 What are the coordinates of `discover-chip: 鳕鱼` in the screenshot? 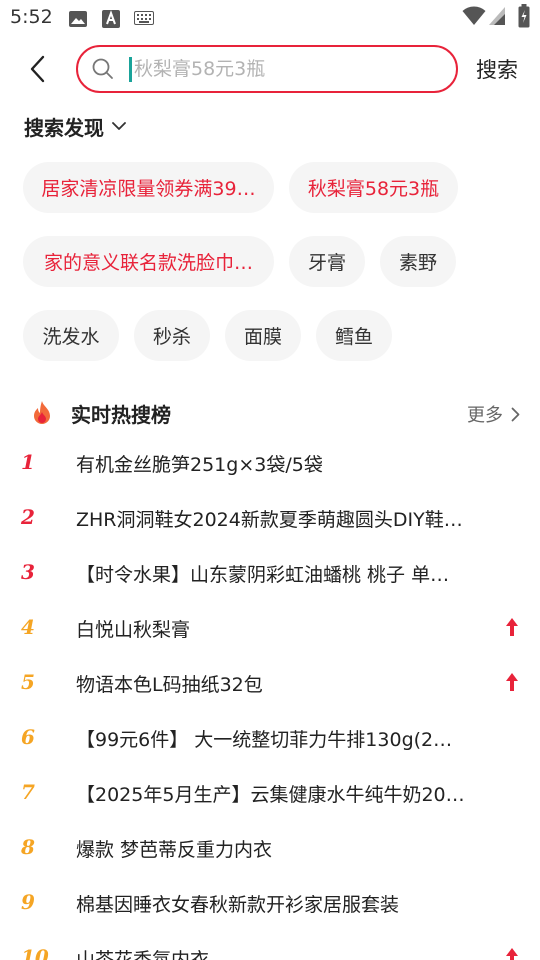 It's located at (354, 335).